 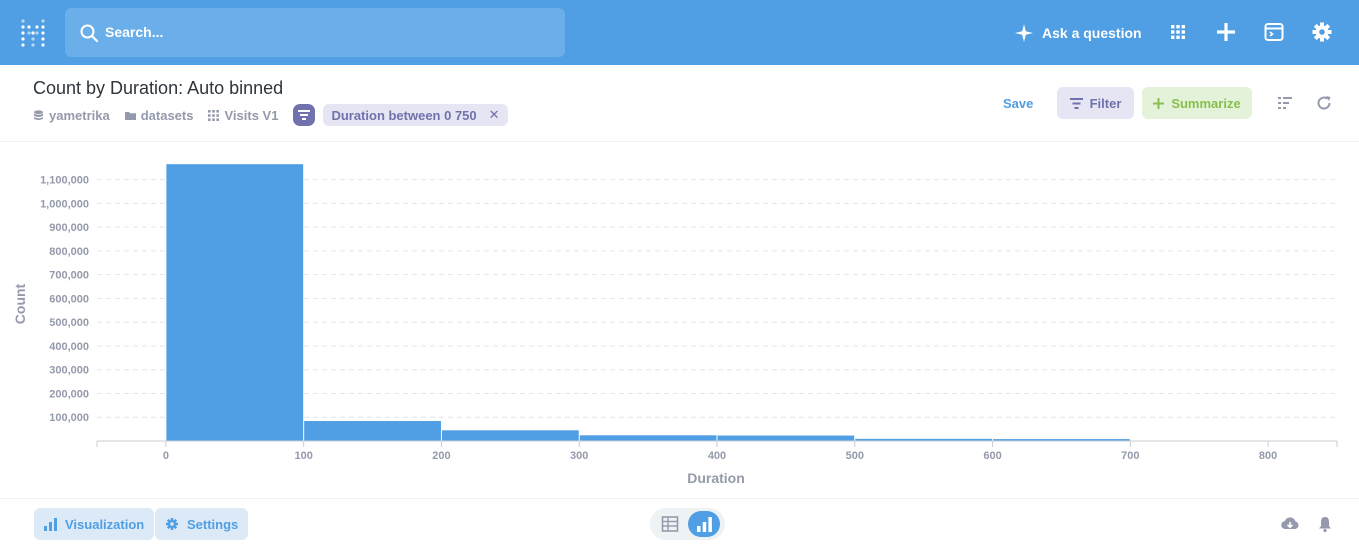 What do you see at coordinates (717, 456) in the screenshot?
I see `x-tick-label: 400` at bounding box center [717, 456].